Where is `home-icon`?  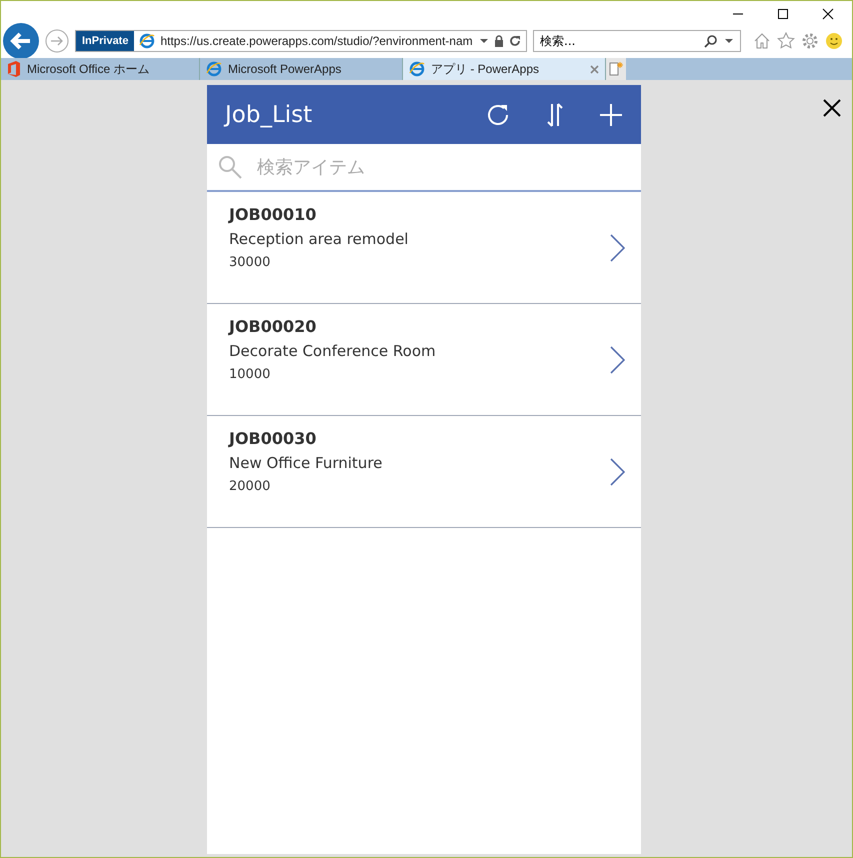 home-icon is located at coordinates (762, 41).